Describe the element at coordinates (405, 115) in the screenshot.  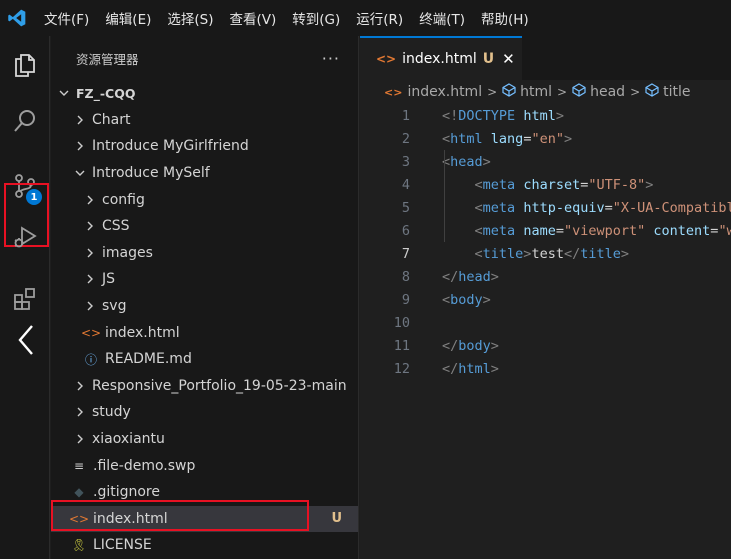
I see `line-number: 1` at that location.